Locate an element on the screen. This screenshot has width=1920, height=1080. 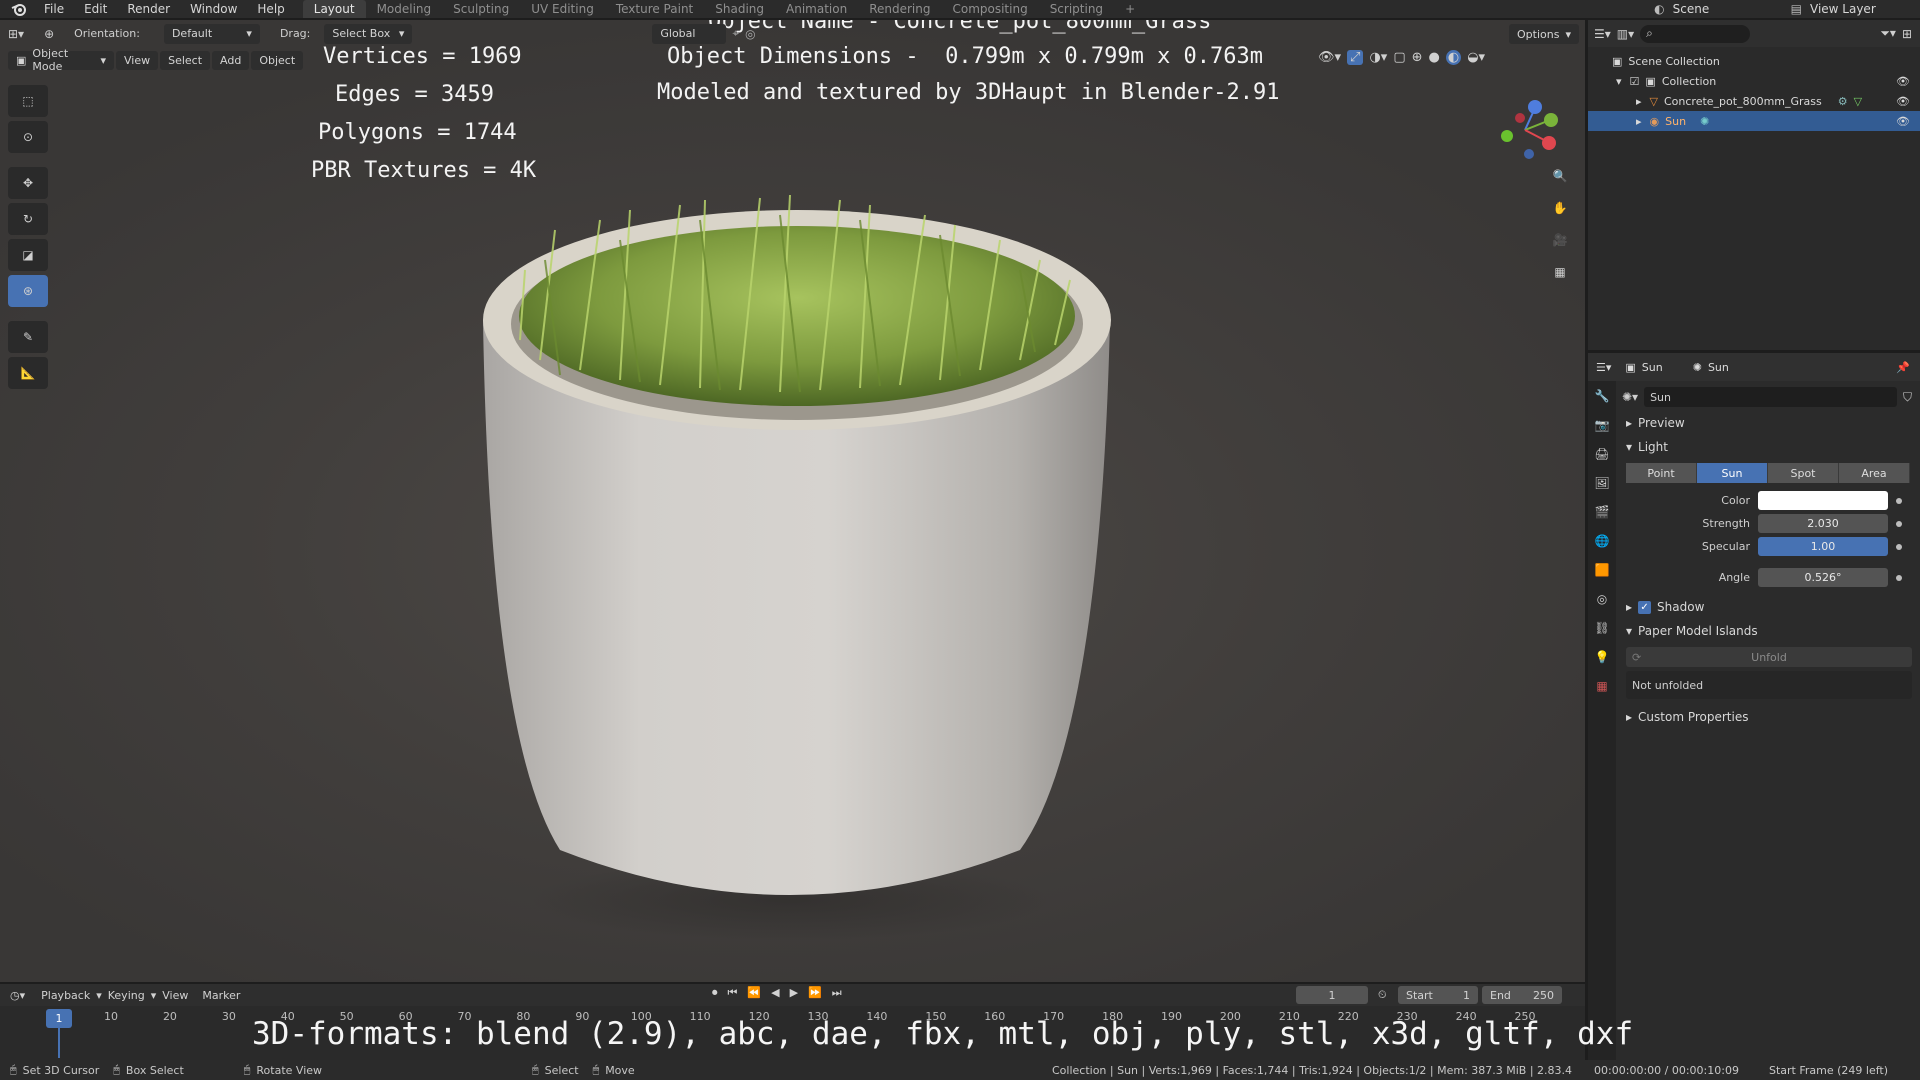
menu-window: Window is located at coordinates (213, 9).